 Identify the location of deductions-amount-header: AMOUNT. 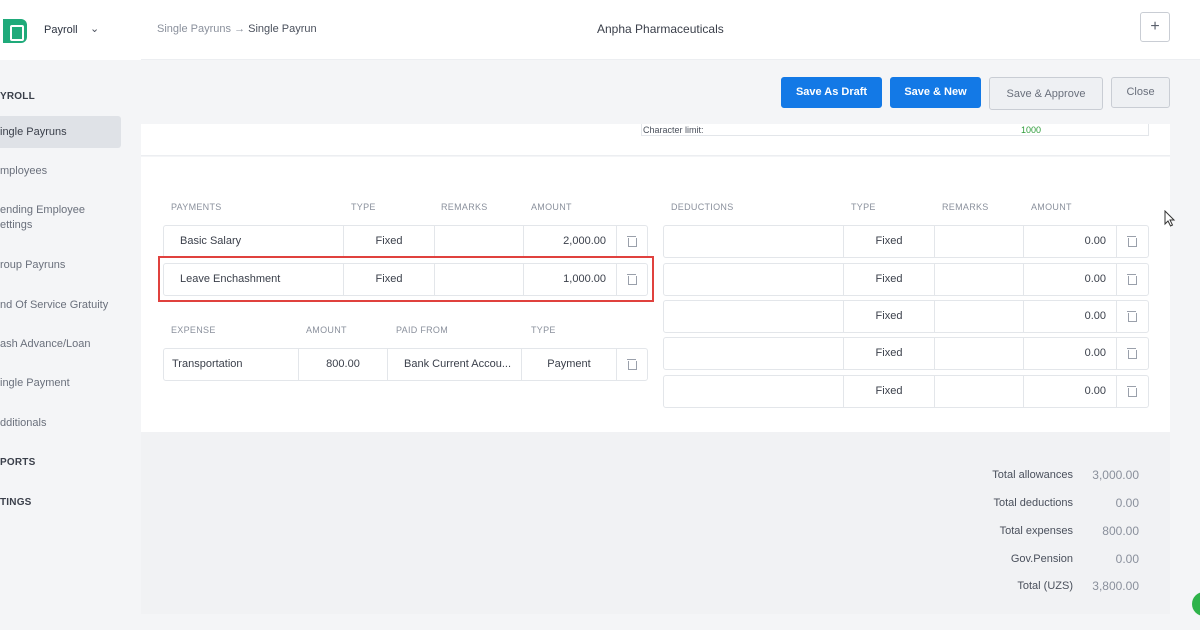
(1051, 207).